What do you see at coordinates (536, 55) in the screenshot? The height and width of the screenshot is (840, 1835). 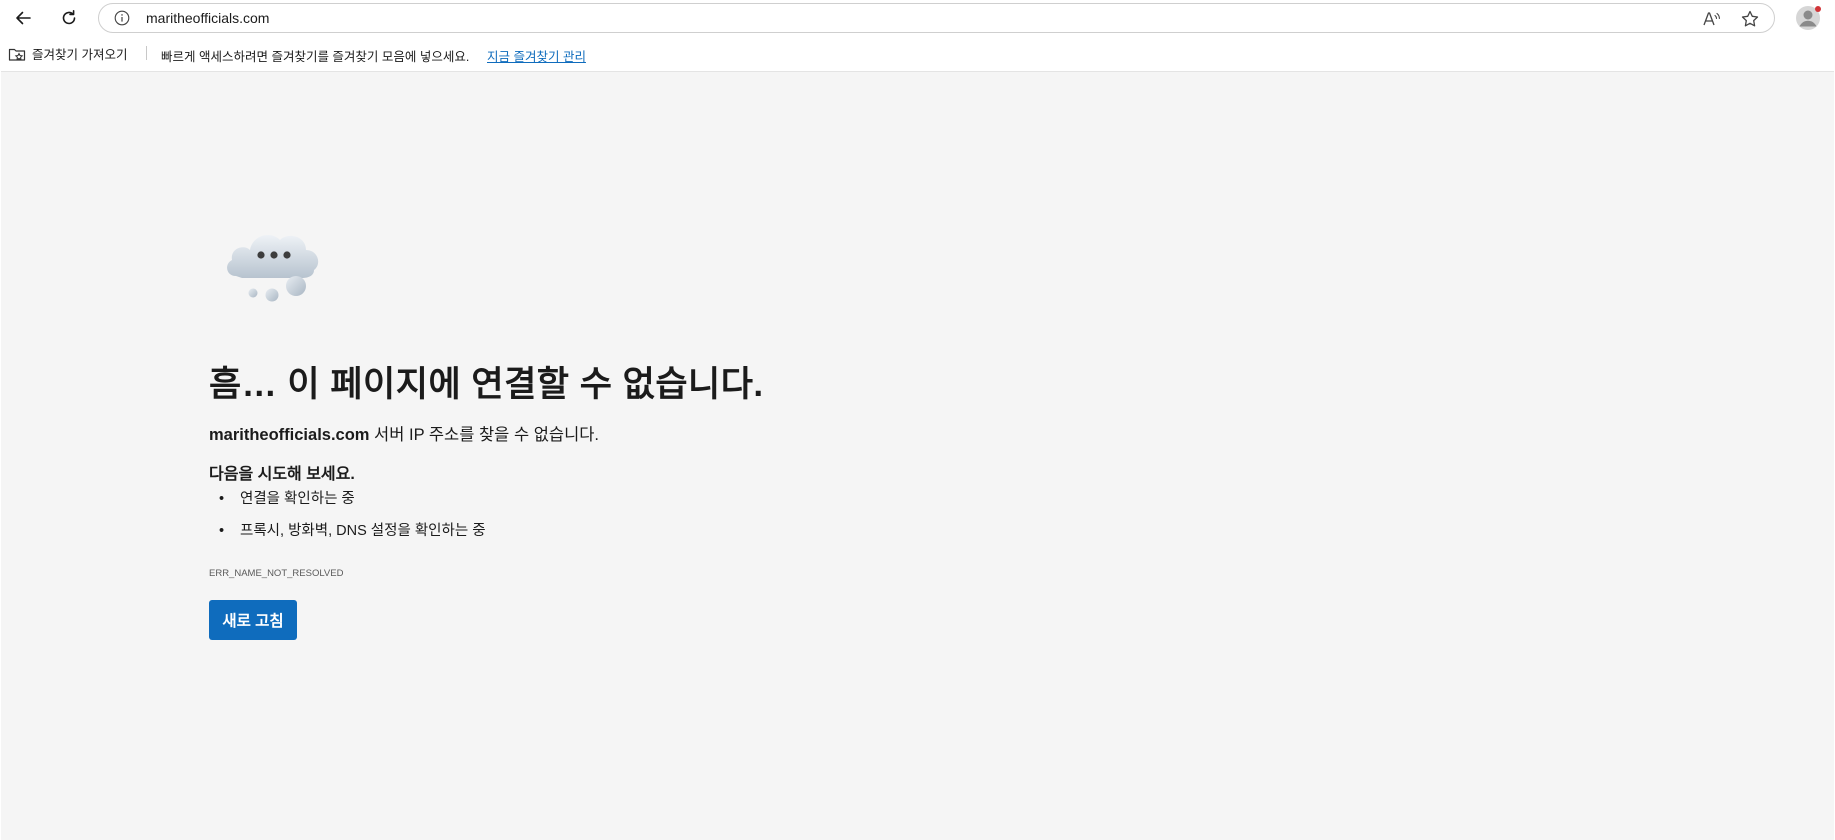 I see `manage-favorites-link: 지금 즐겨찾기 관리` at bounding box center [536, 55].